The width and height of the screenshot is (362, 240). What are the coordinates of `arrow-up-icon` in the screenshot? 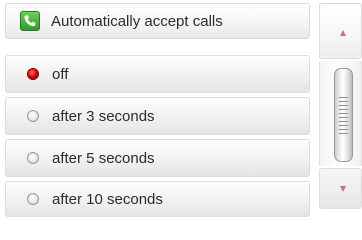 It's located at (343, 33).